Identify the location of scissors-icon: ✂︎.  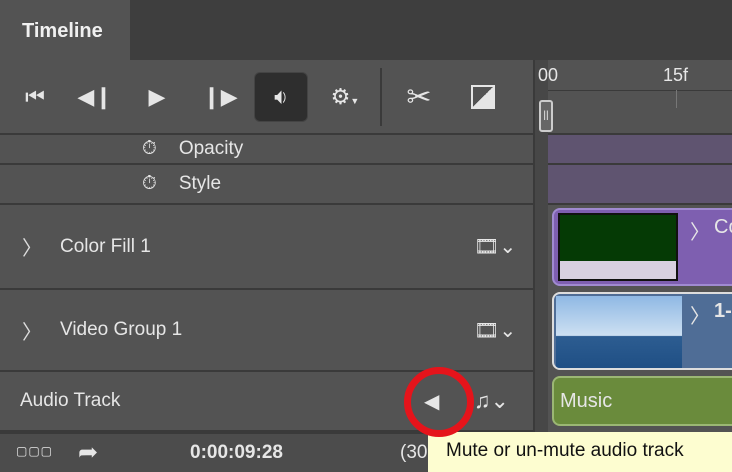
(419, 97).